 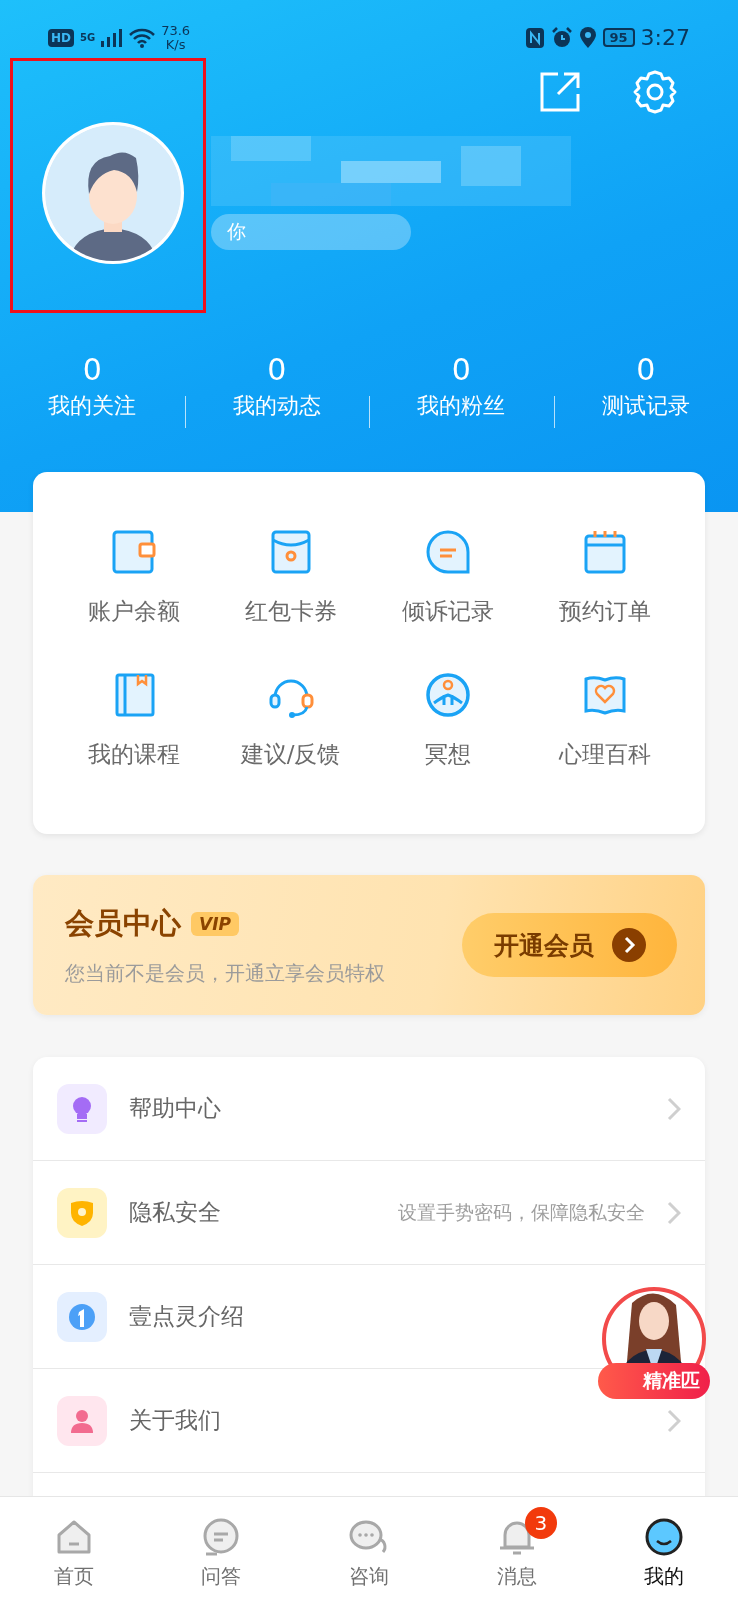 I want to click on location-icon, so click(x=587, y=37).